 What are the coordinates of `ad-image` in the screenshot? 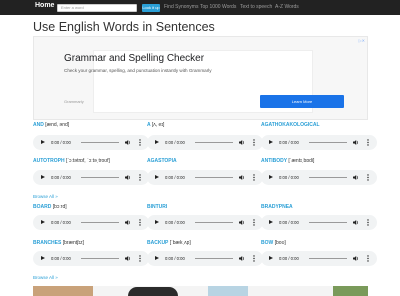 It's located at (350, 291).